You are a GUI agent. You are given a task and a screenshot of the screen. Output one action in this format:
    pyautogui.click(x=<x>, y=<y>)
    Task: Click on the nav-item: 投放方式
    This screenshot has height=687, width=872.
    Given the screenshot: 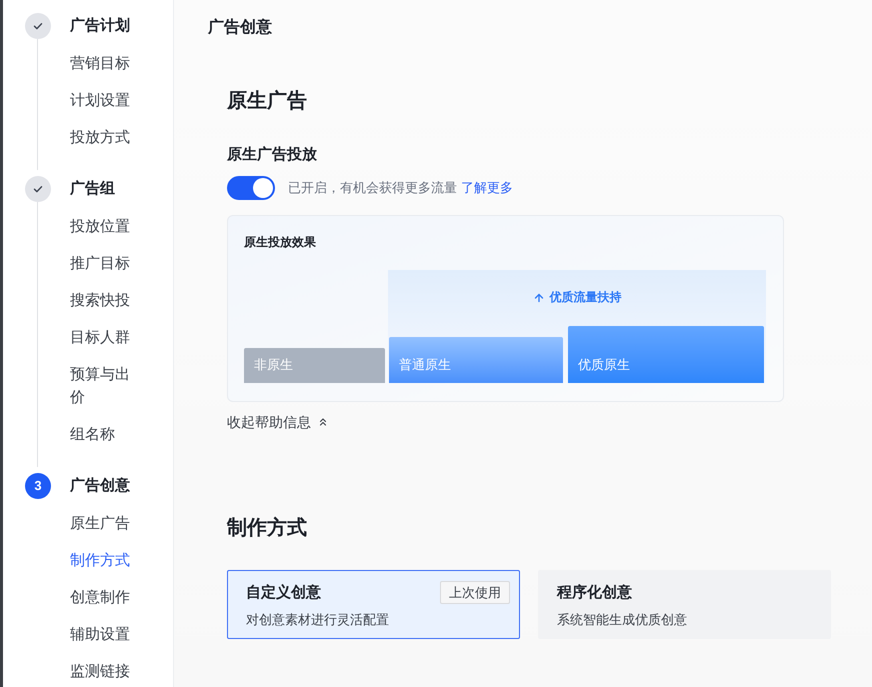 What is the action you would take?
    pyautogui.click(x=101, y=137)
    